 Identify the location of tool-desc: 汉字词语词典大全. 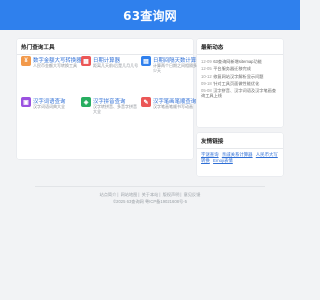
(49, 106).